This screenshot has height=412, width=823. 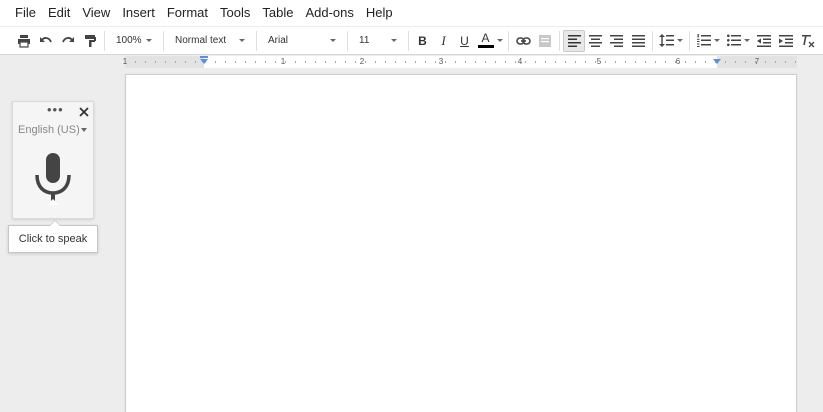 I want to click on voice-typing-header: •••, so click(x=53, y=111).